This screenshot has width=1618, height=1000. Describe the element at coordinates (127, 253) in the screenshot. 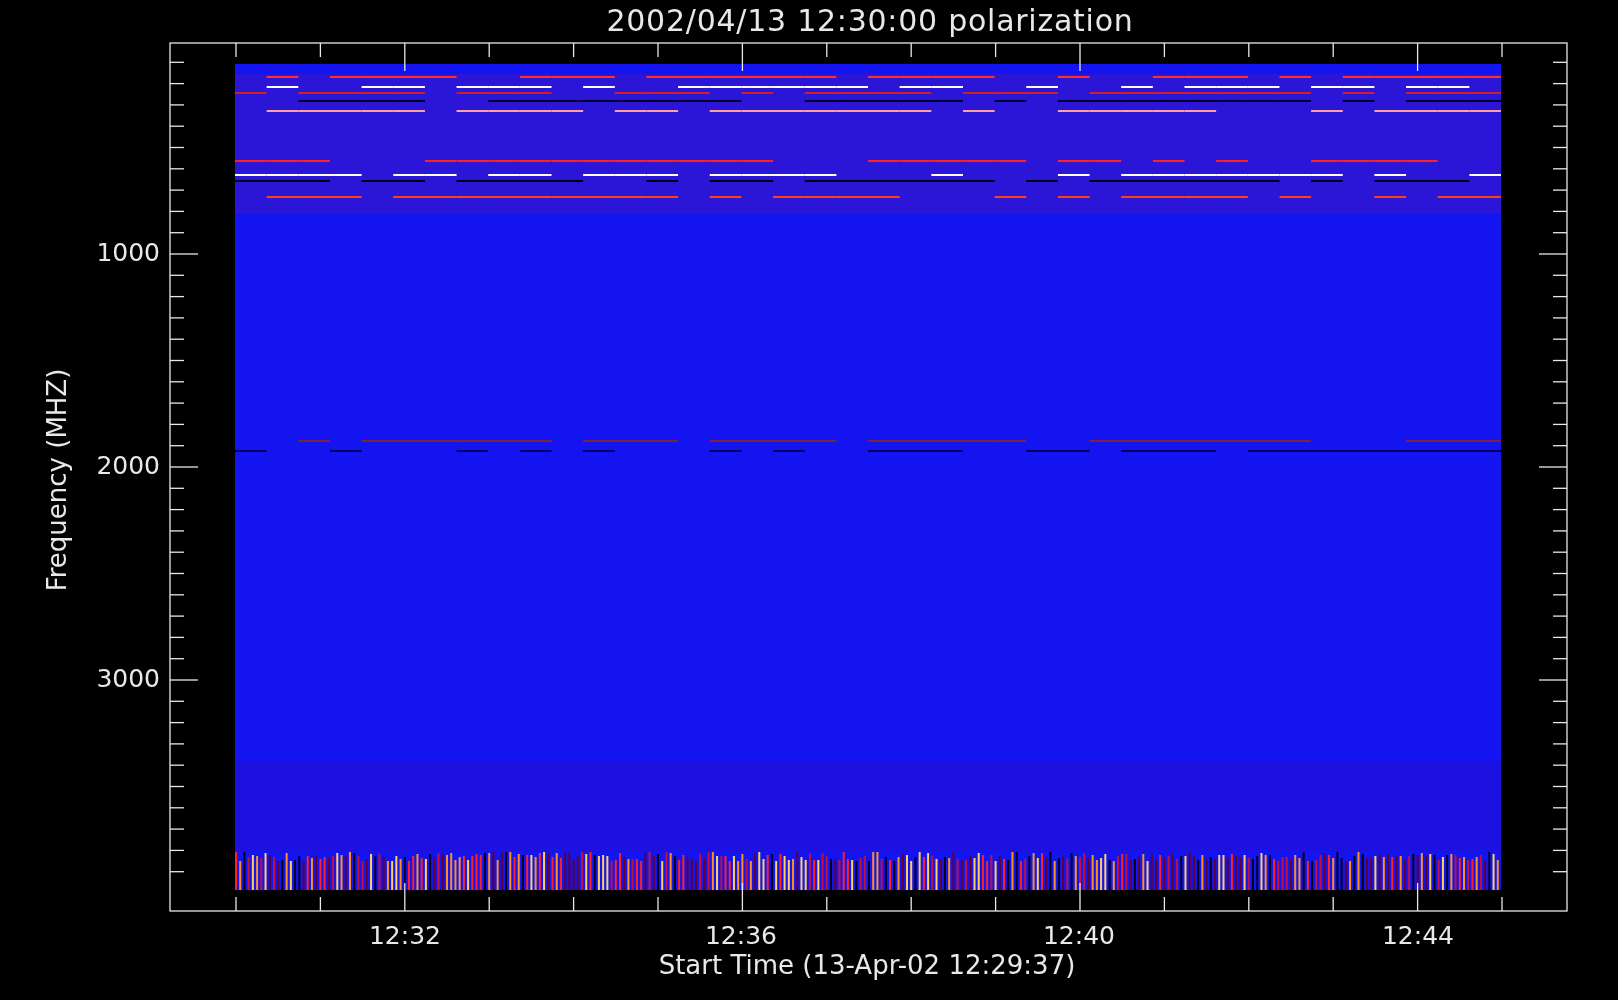

I see `y-tick-label: 1000` at that location.